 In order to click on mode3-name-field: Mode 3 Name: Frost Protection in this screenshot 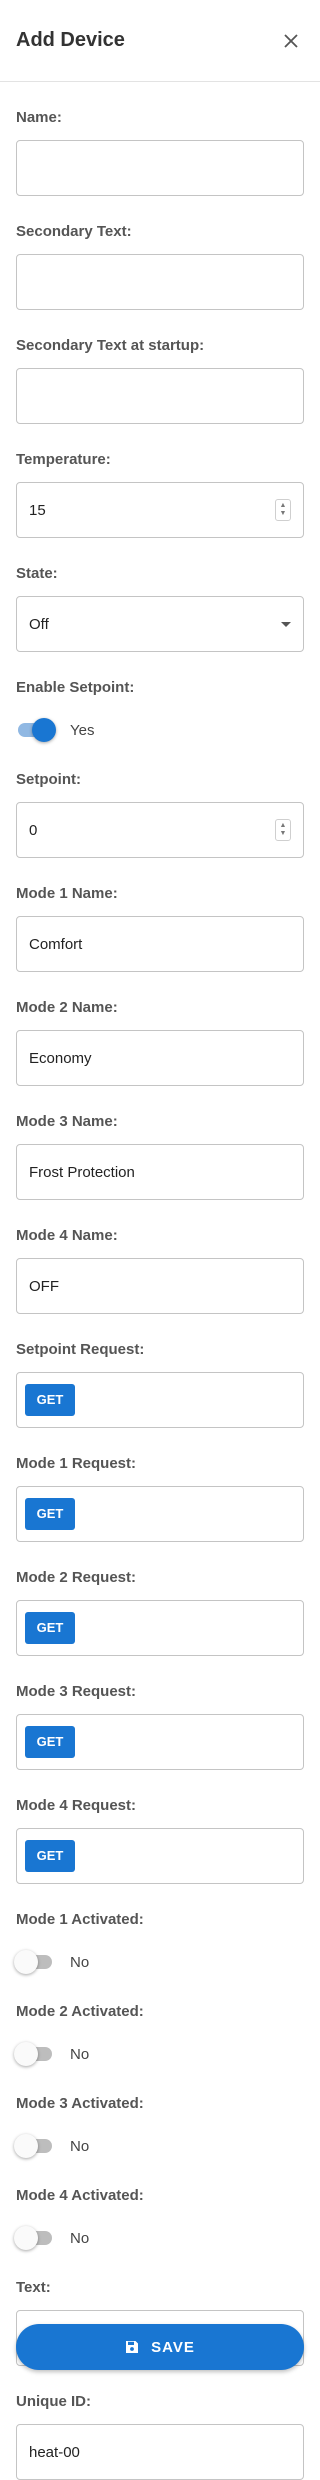, I will do `click(160, 1143)`.